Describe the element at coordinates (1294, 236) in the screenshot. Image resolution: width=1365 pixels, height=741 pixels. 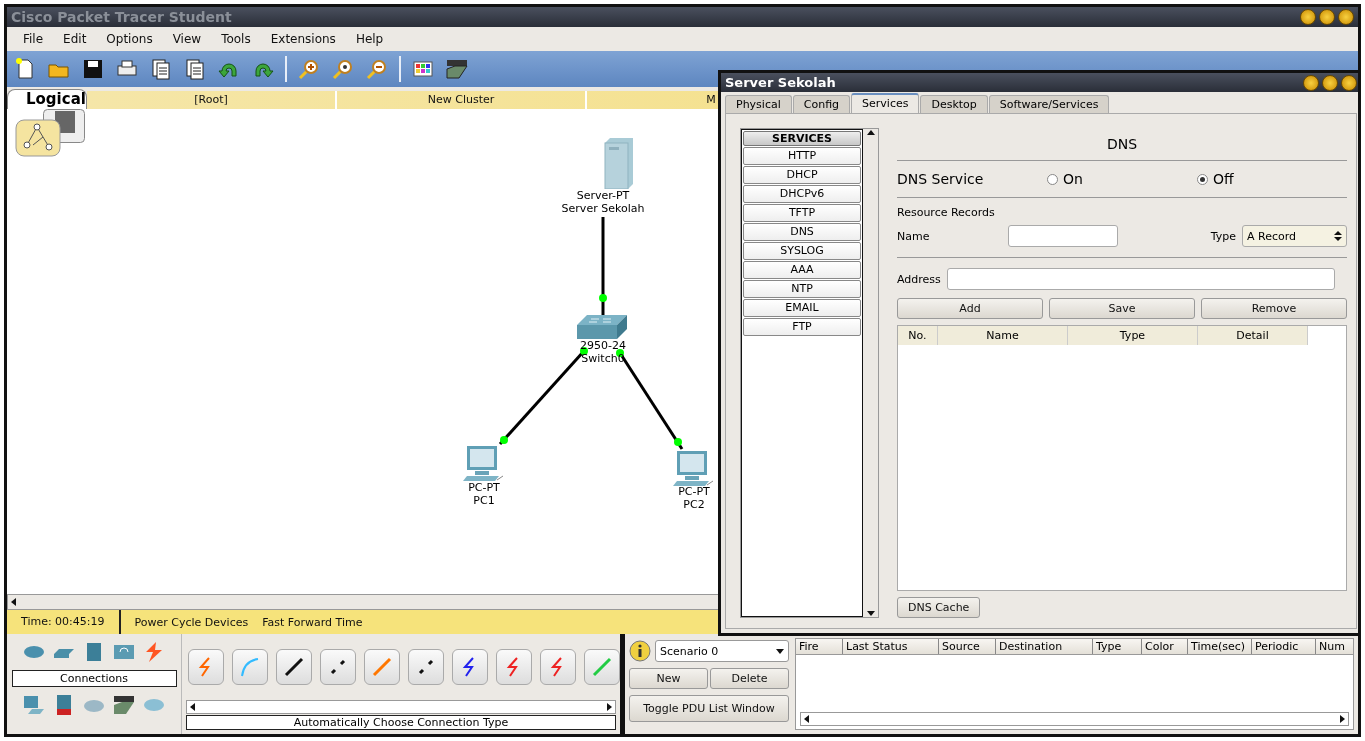
I see `type-dropdown: A Record` at that location.